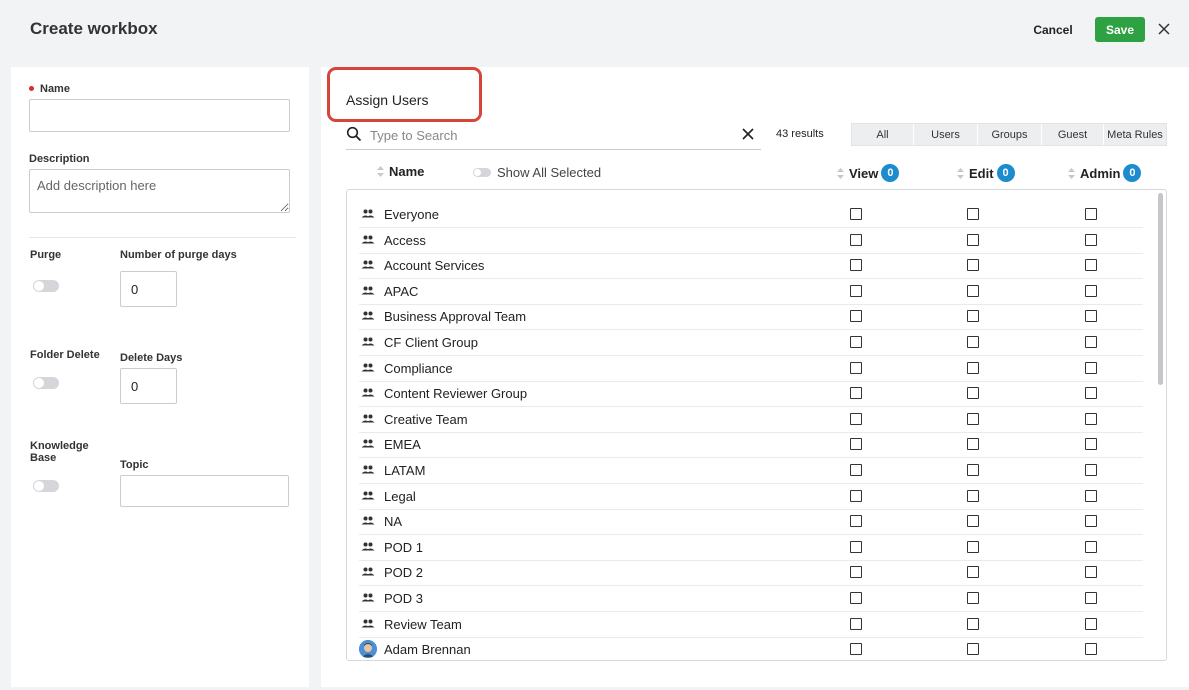 The height and width of the screenshot is (690, 1189). Describe the element at coordinates (400, 496) in the screenshot. I see `row-label: Legal` at that location.